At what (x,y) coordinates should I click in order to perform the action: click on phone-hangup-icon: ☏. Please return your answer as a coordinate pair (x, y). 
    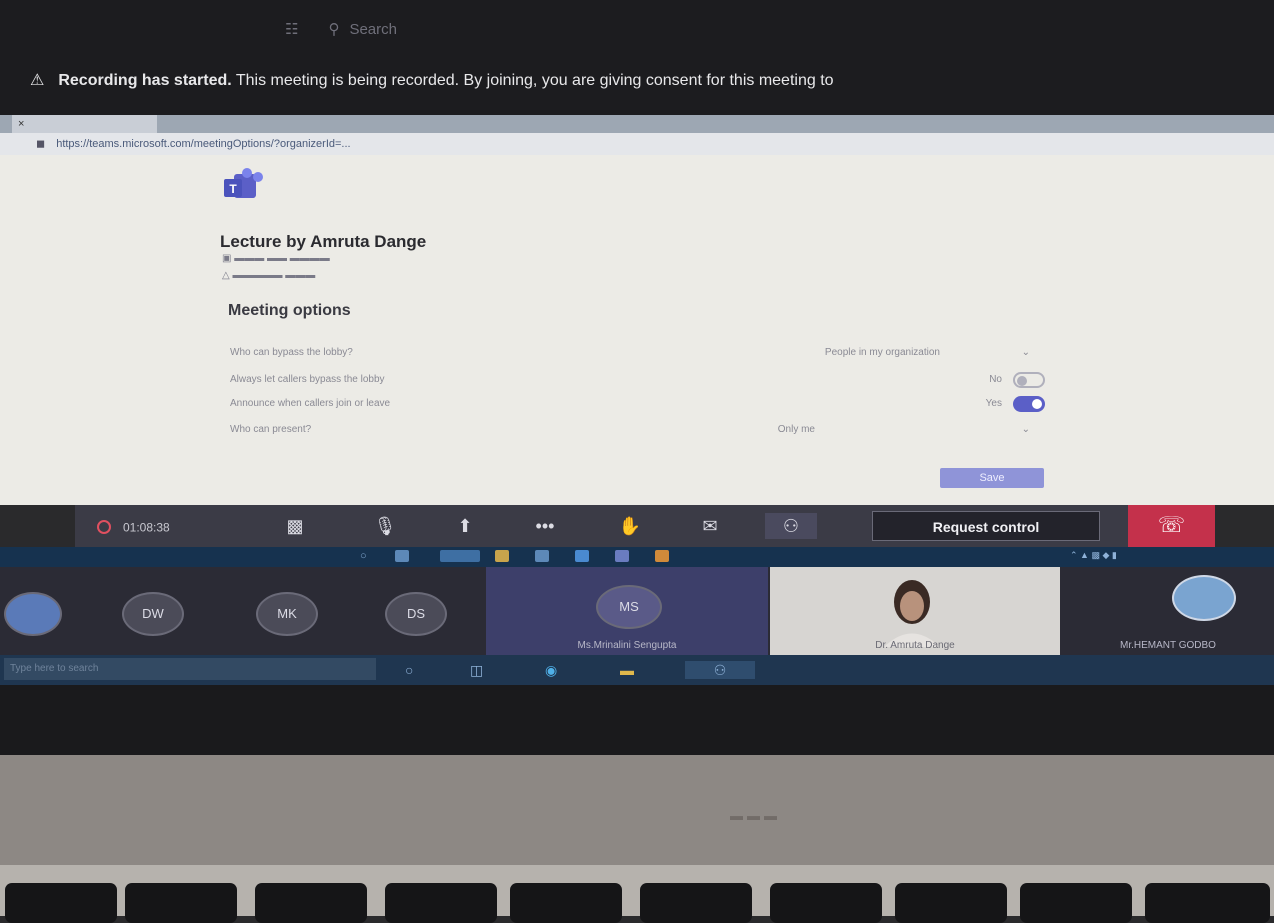
    Looking at the image, I should click on (1171, 524).